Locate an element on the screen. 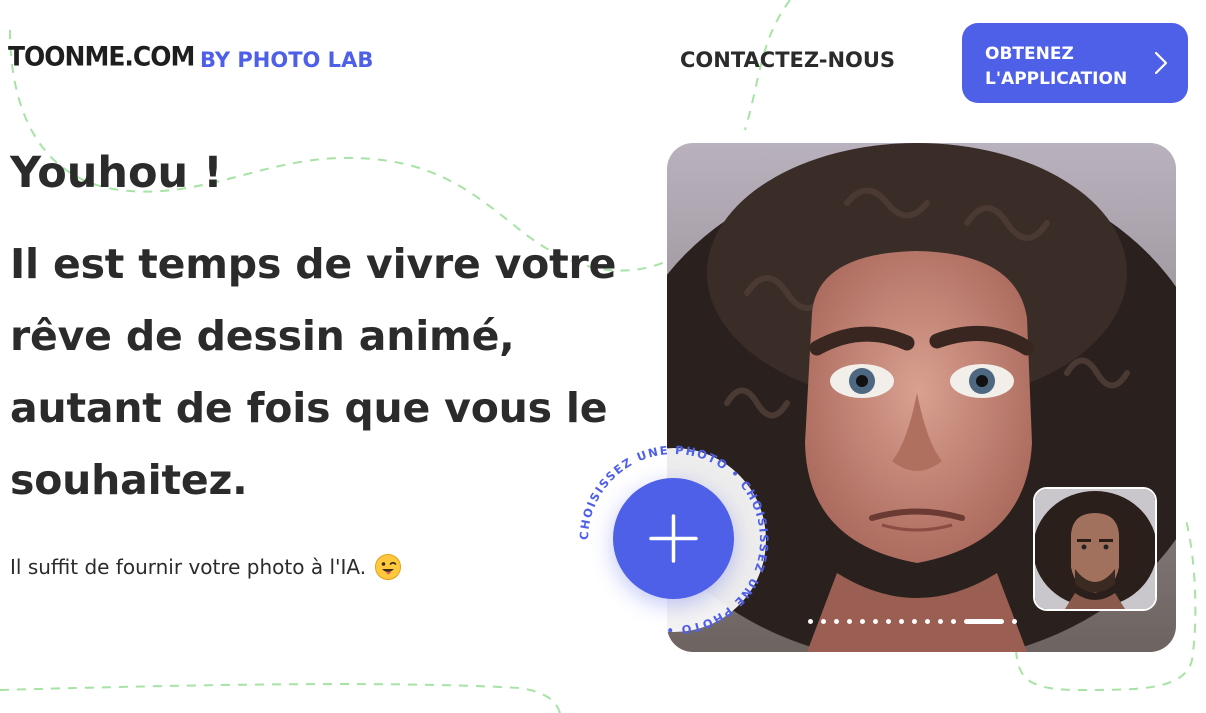 The image size is (1206, 713). hero-subtext: Il suffit de fournir votre photo à l'IA. is located at coordinates (206, 567).